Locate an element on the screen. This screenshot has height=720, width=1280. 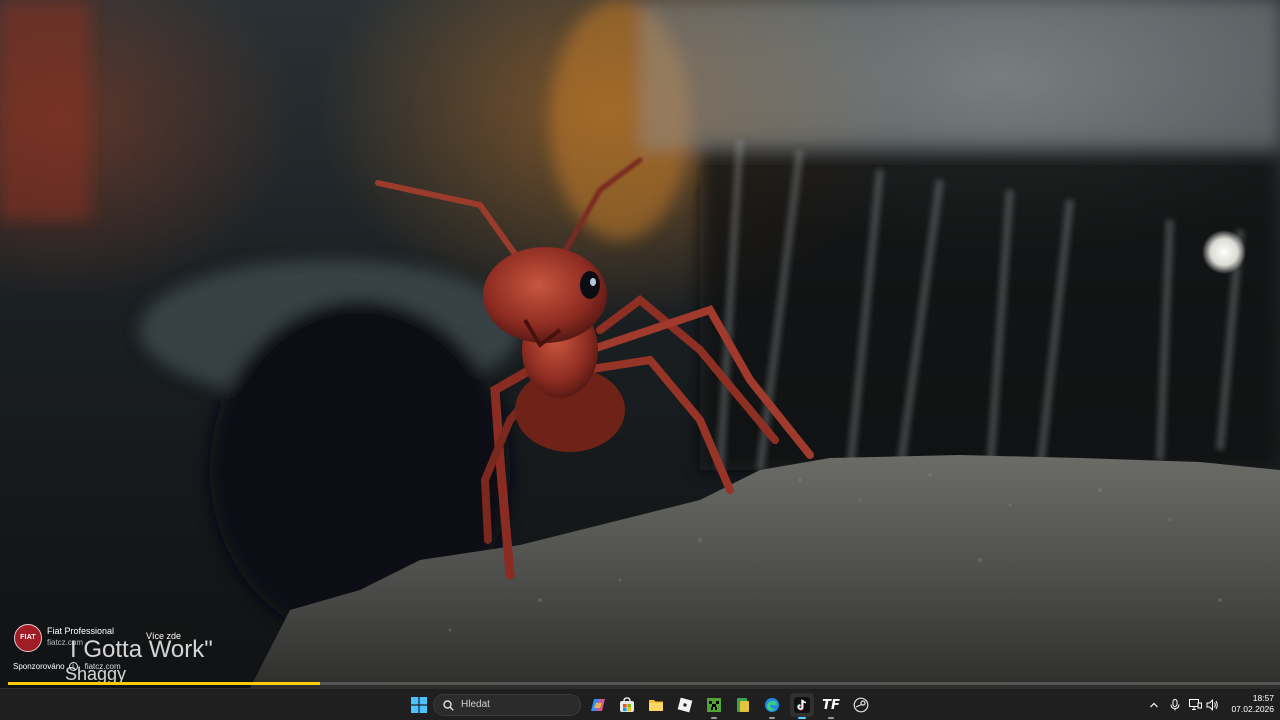
launcher-button is located at coordinates (743, 705).